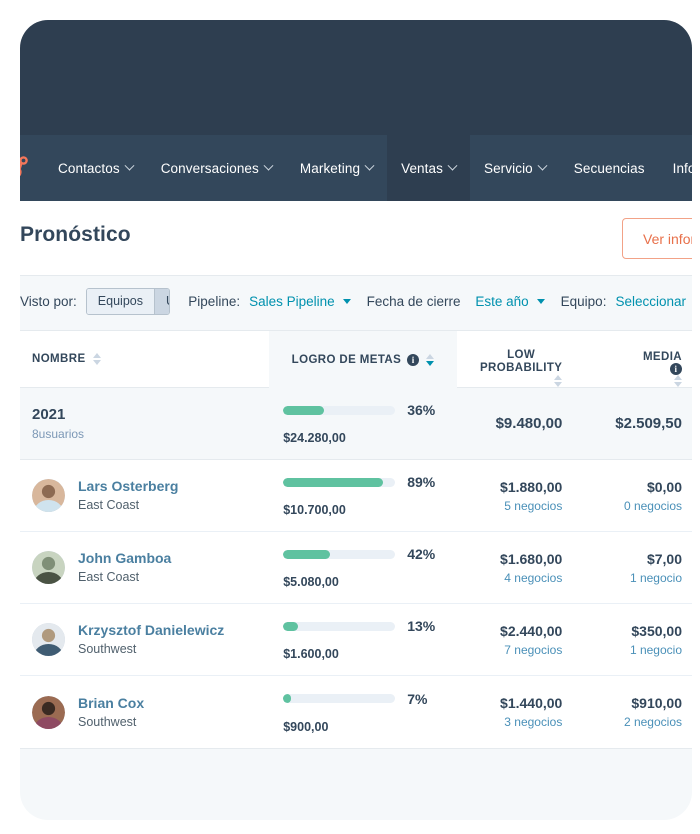  What do you see at coordinates (58, 433) in the screenshot?
I see `summary-user-count: 8usuarios` at bounding box center [58, 433].